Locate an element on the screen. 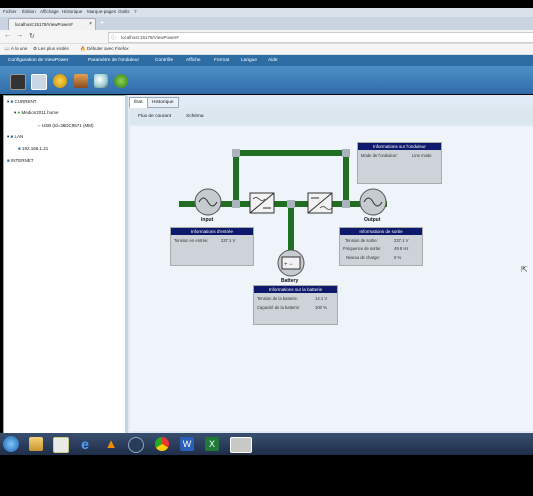  firefox-icon is located at coordinates (136, 445).